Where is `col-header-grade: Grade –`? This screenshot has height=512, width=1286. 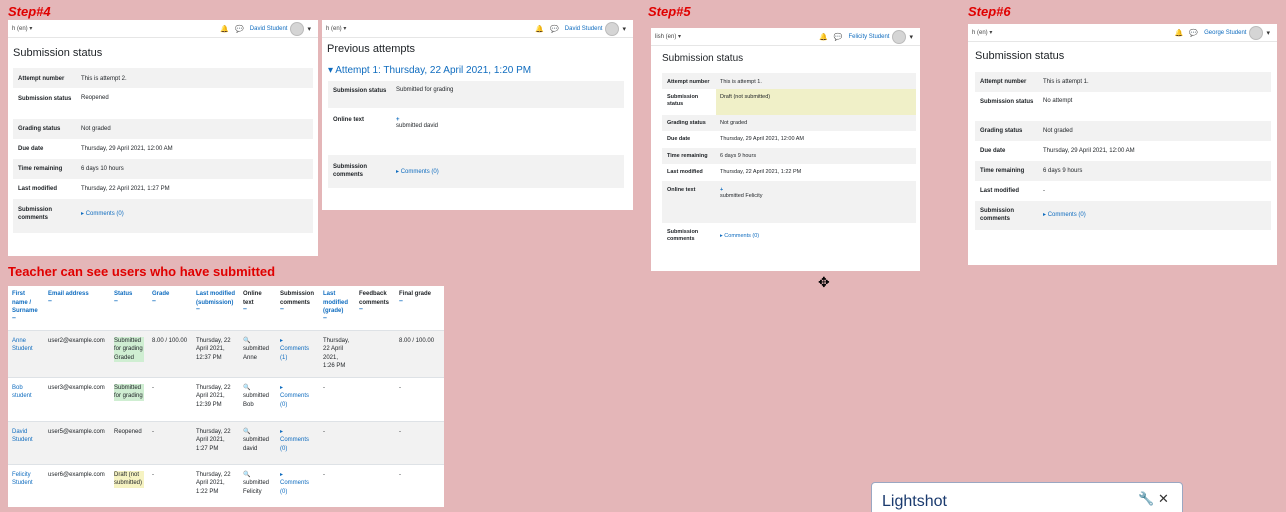
col-header-grade: Grade – is located at coordinates (170, 308).